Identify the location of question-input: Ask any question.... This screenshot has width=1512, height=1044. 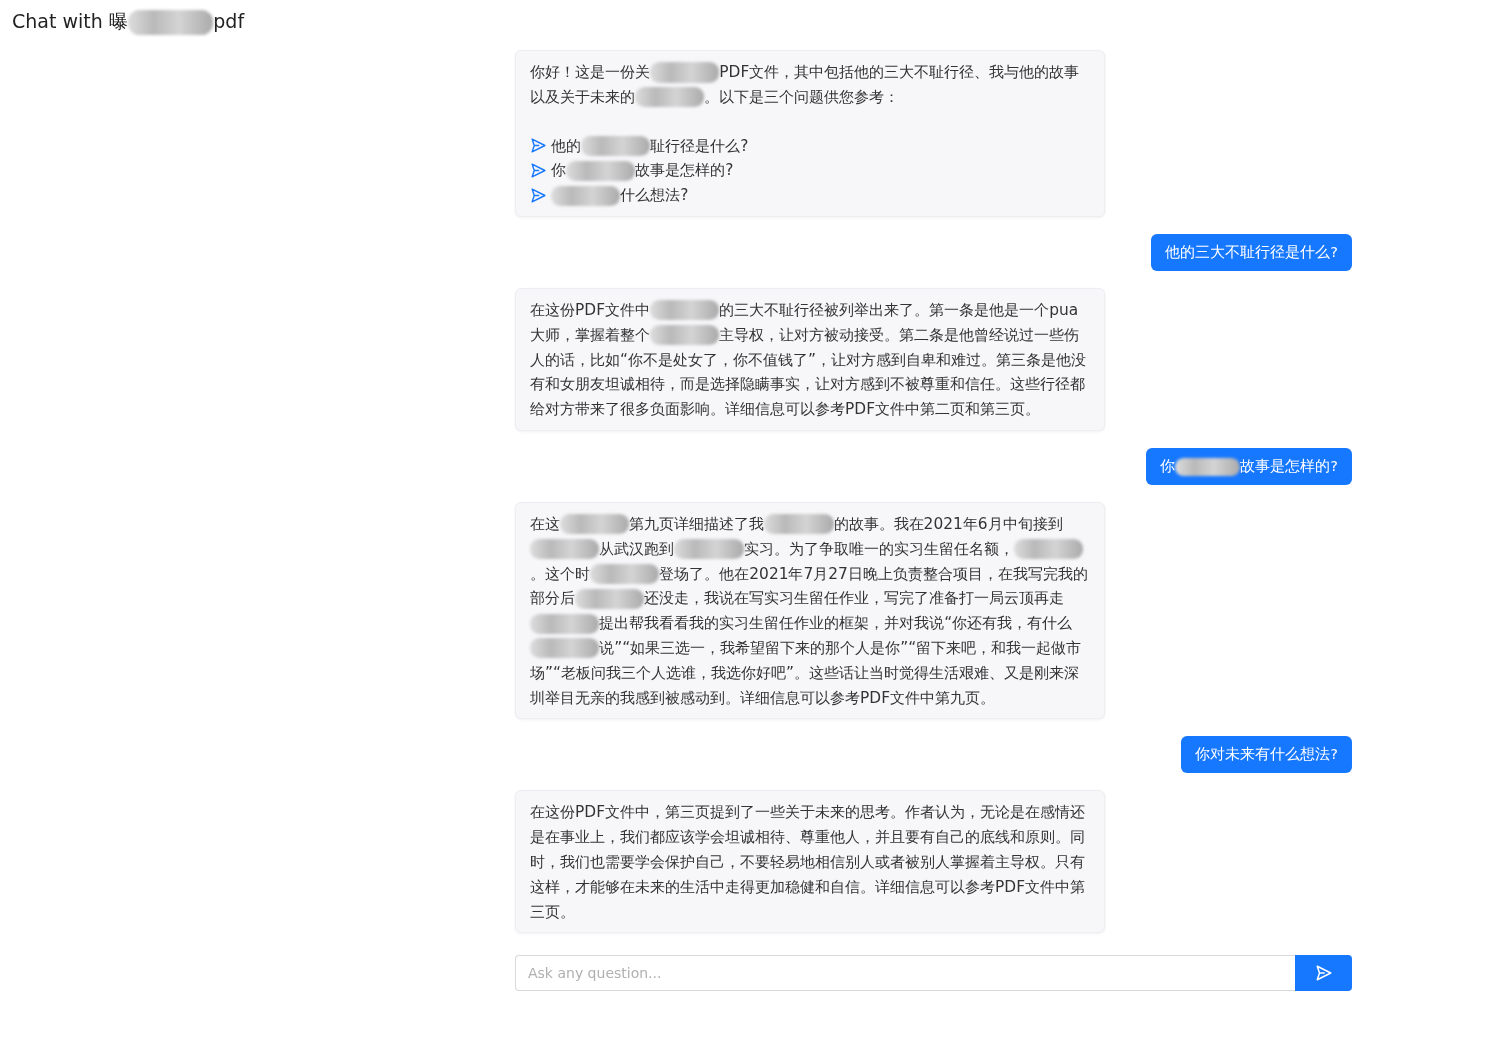
(905, 973).